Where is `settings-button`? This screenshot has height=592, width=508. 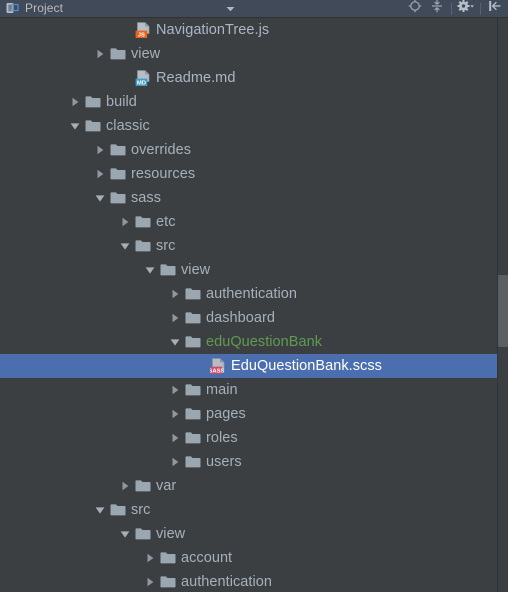
settings-button is located at coordinates (466, 8).